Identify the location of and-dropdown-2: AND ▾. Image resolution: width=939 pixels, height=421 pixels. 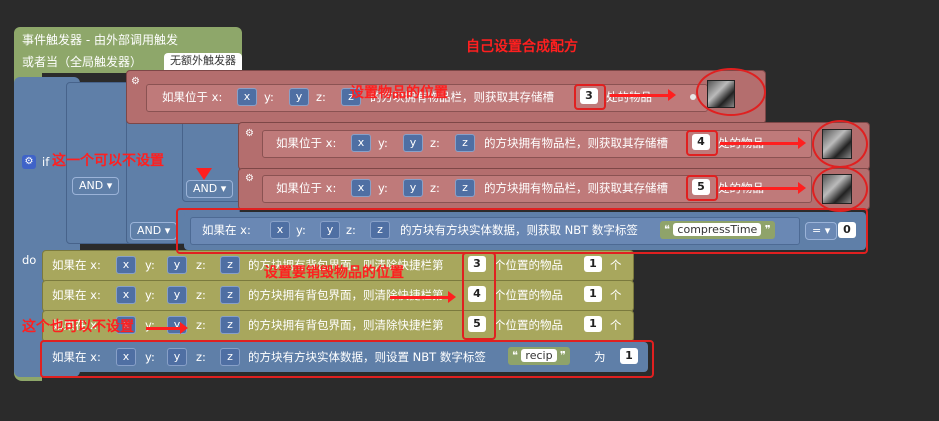
(154, 231).